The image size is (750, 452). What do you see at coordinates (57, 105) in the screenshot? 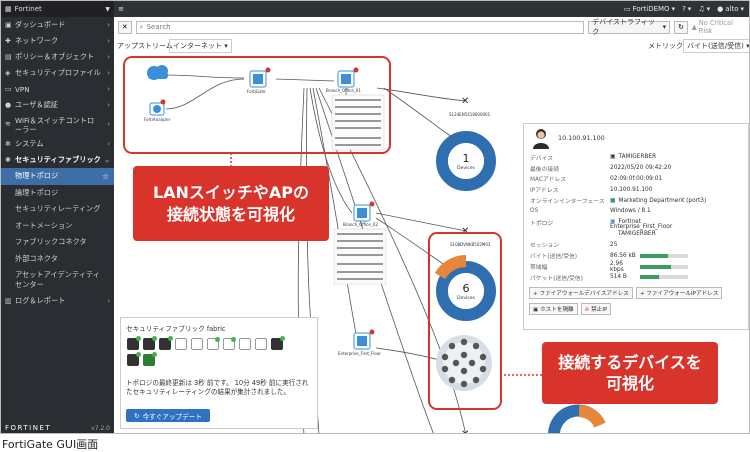
I see `sidebar-item-user: ● ユーザ＆認証 ›` at bounding box center [57, 105].